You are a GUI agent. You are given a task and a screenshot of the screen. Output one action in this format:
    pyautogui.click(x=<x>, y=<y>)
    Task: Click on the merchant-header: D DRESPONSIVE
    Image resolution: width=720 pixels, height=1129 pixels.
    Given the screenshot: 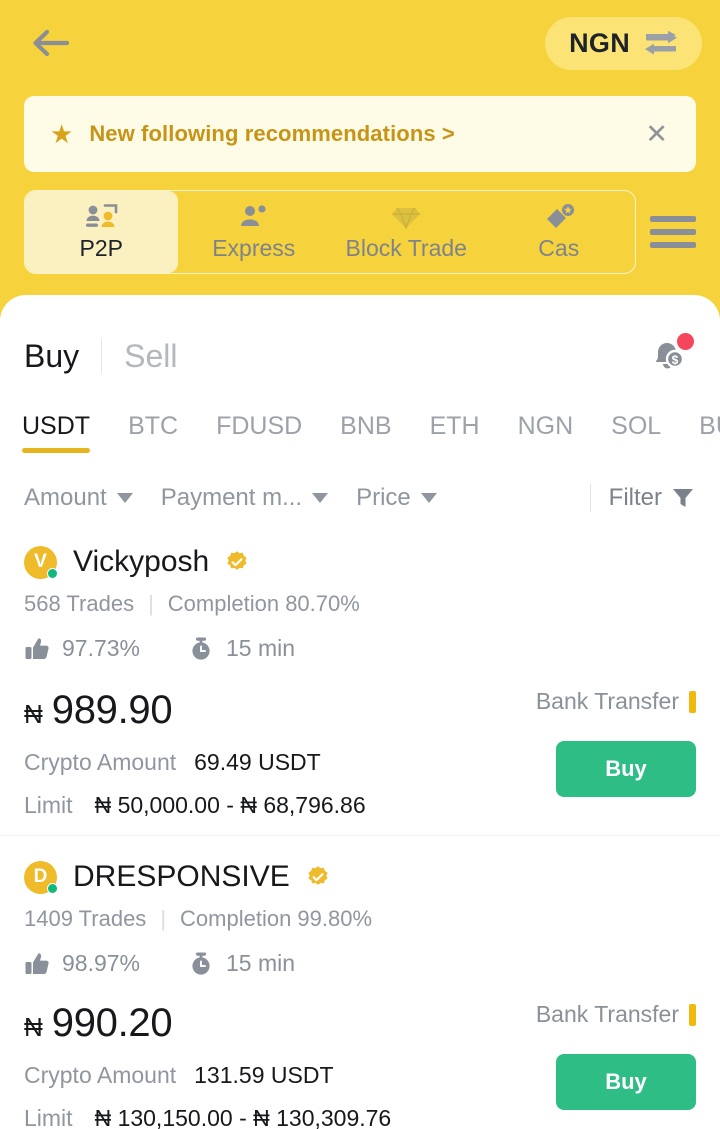 What is the action you would take?
    pyautogui.click(x=360, y=877)
    